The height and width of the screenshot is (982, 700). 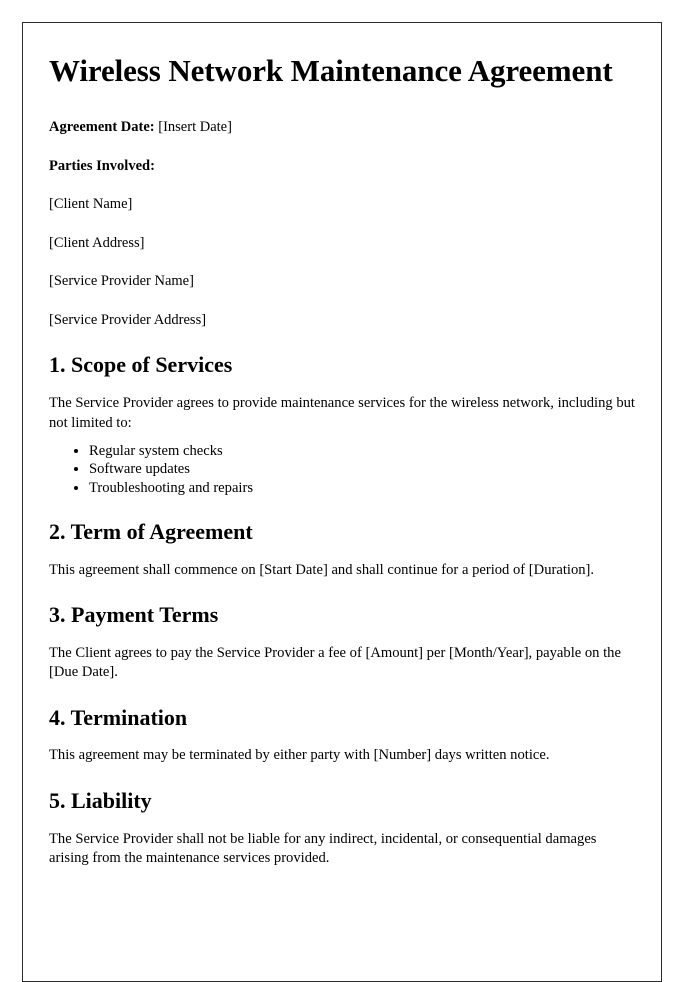 What do you see at coordinates (102, 165) in the screenshot?
I see `parties-involved-label: Parties Involved:` at bounding box center [102, 165].